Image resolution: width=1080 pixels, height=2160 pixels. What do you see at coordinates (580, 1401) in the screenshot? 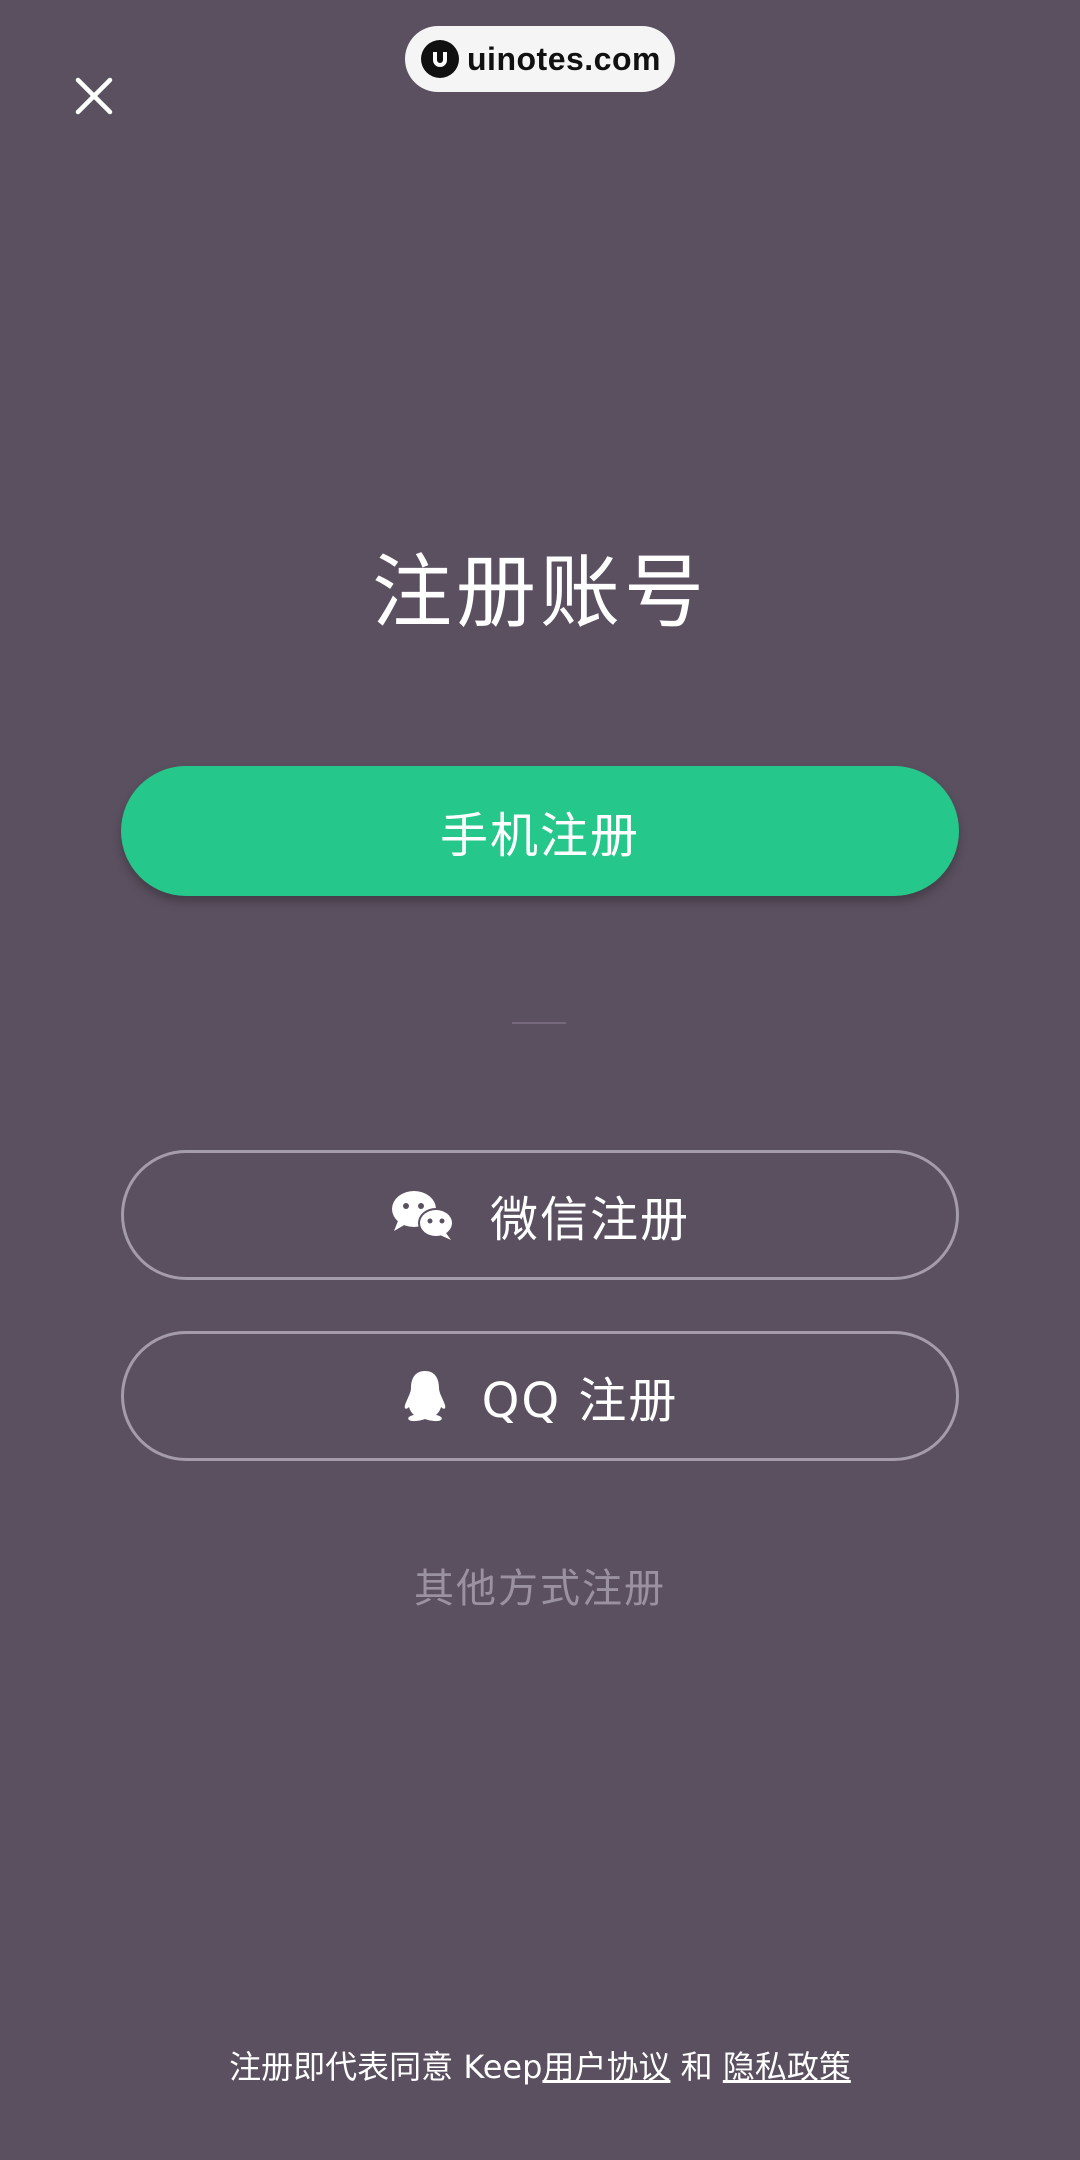
I see `qq-register-label: QQ 注册` at bounding box center [580, 1401].